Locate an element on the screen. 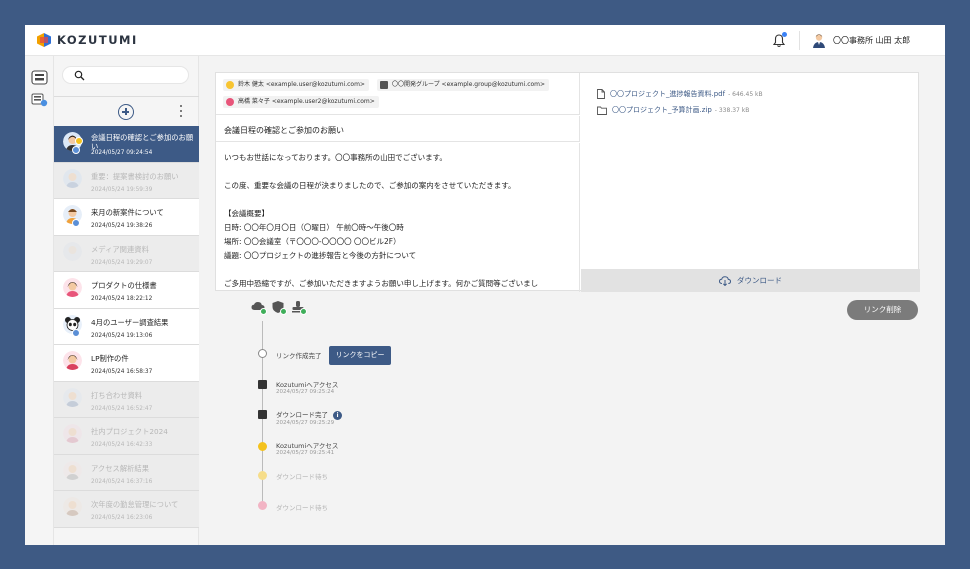 The image size is (970, 569). event-time: 2024/05/27 09:25:24 is located at coordinates (305, 392).